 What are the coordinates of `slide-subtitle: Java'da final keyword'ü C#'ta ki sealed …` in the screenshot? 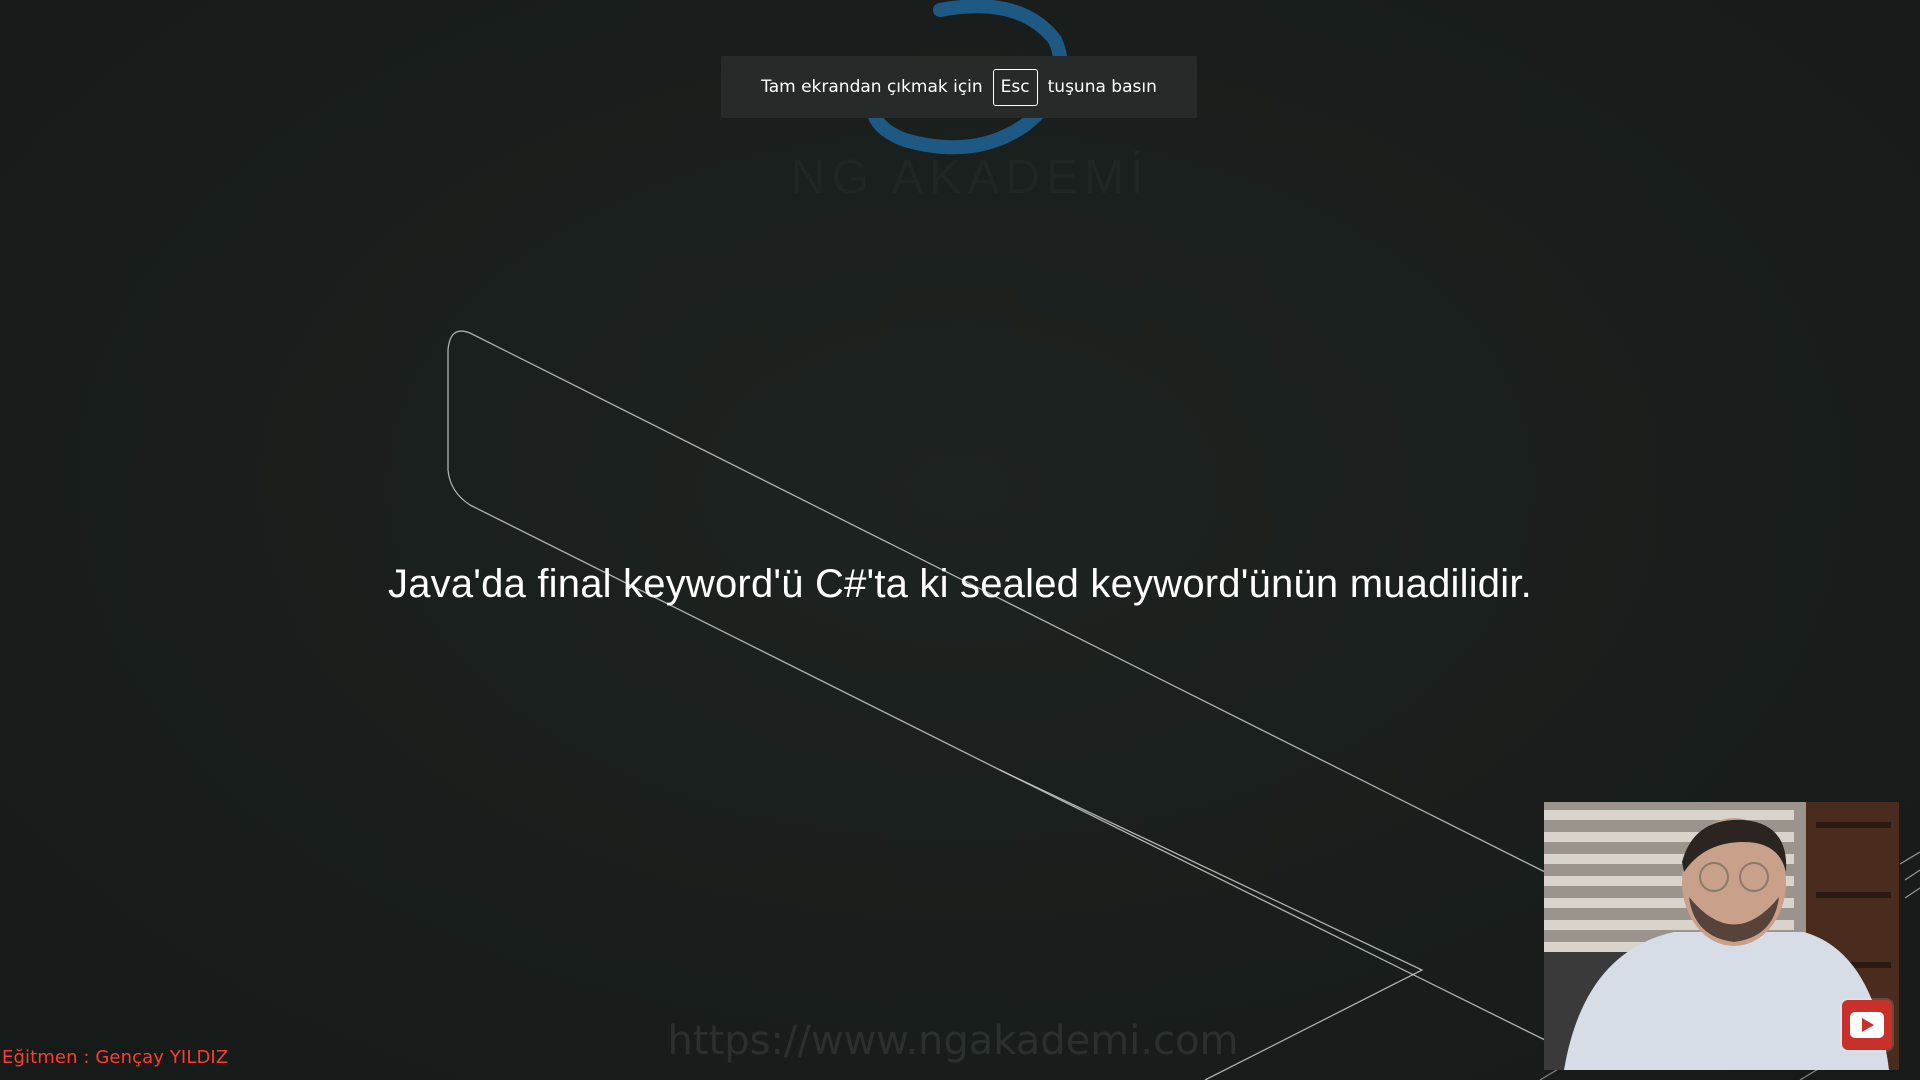 It's located at (960, 584).